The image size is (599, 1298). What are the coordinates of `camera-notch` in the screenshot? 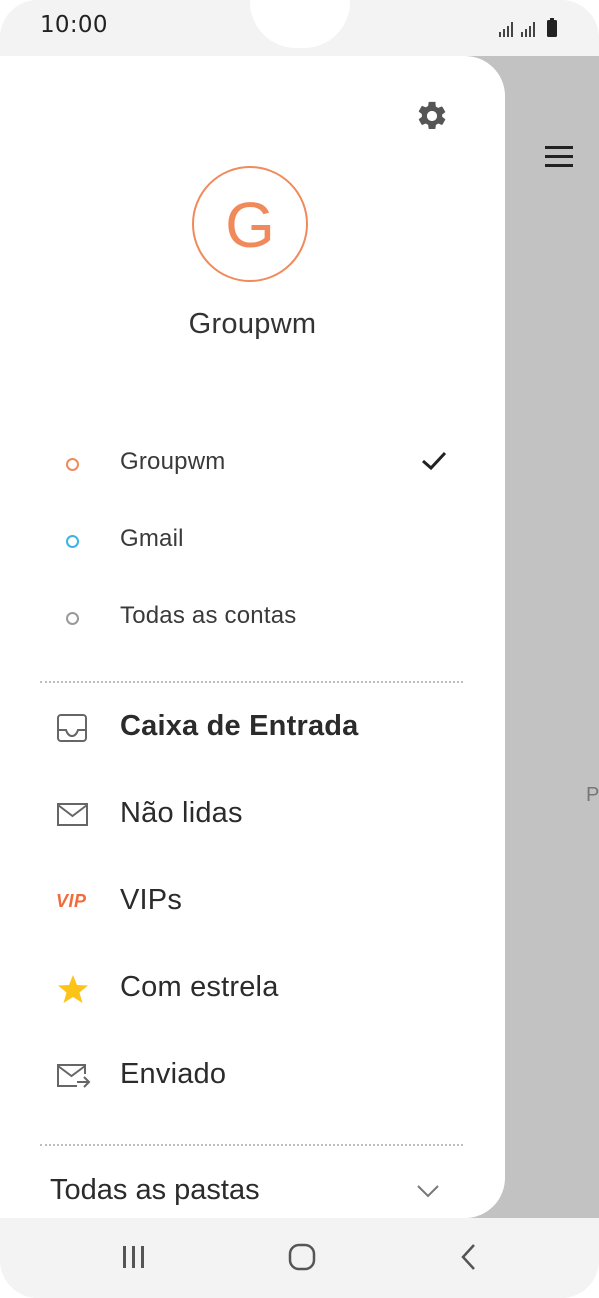 It's located at (300, 24).